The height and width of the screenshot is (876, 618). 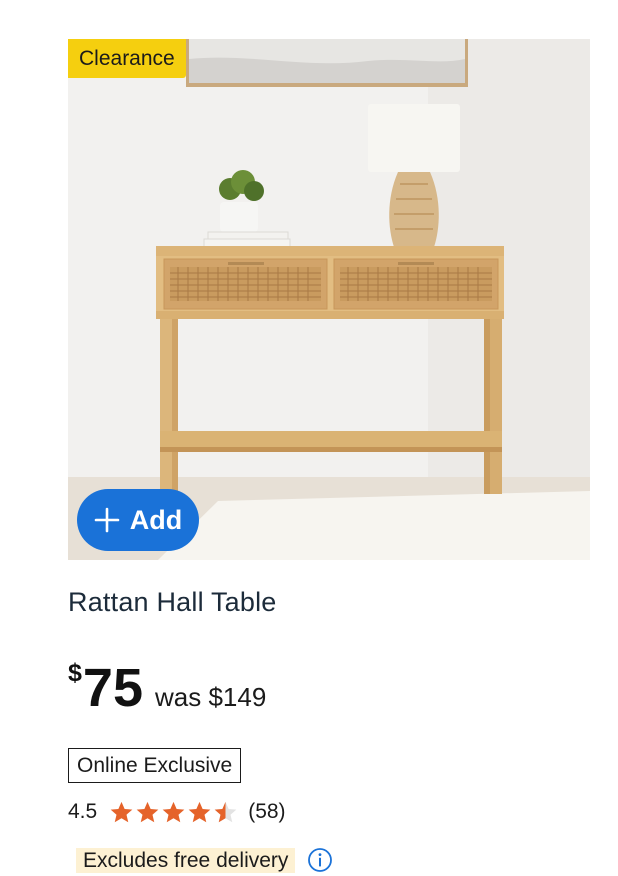 What do you see at coordinates (266, 812) in the screenshot?
I see `review-count: (58)` at bounding box center [266, 812].